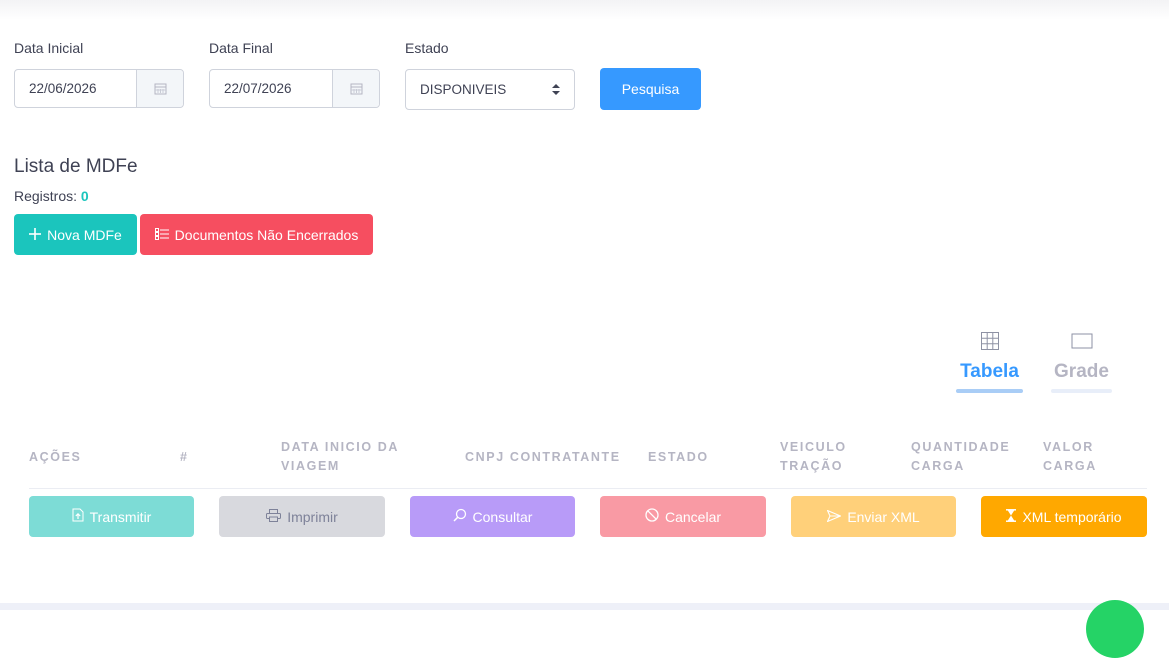 This screenshot has height=658, width=1169. I want to click on transmitir-label: Transmitir, so click(120, 516).